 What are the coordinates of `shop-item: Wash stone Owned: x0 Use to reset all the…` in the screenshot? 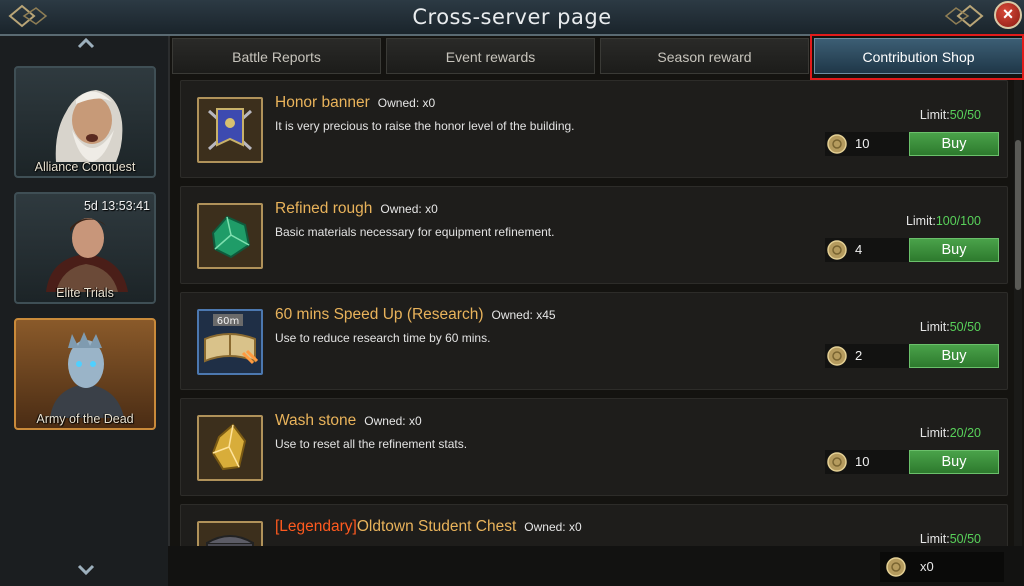 It's located at (594, 447).